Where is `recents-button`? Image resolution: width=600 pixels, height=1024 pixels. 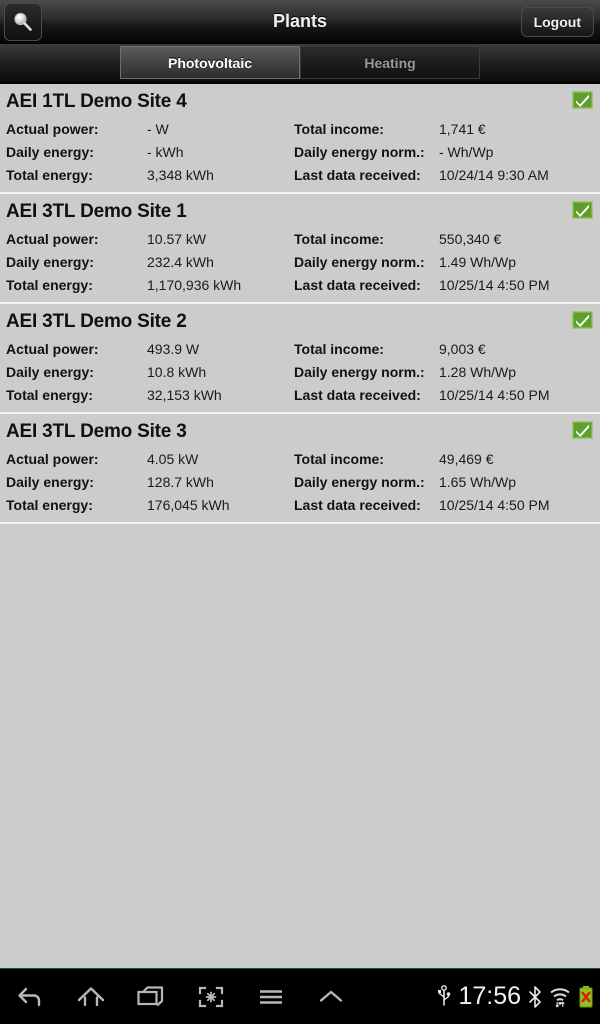
recents-button is located at coordinates (151, 997).